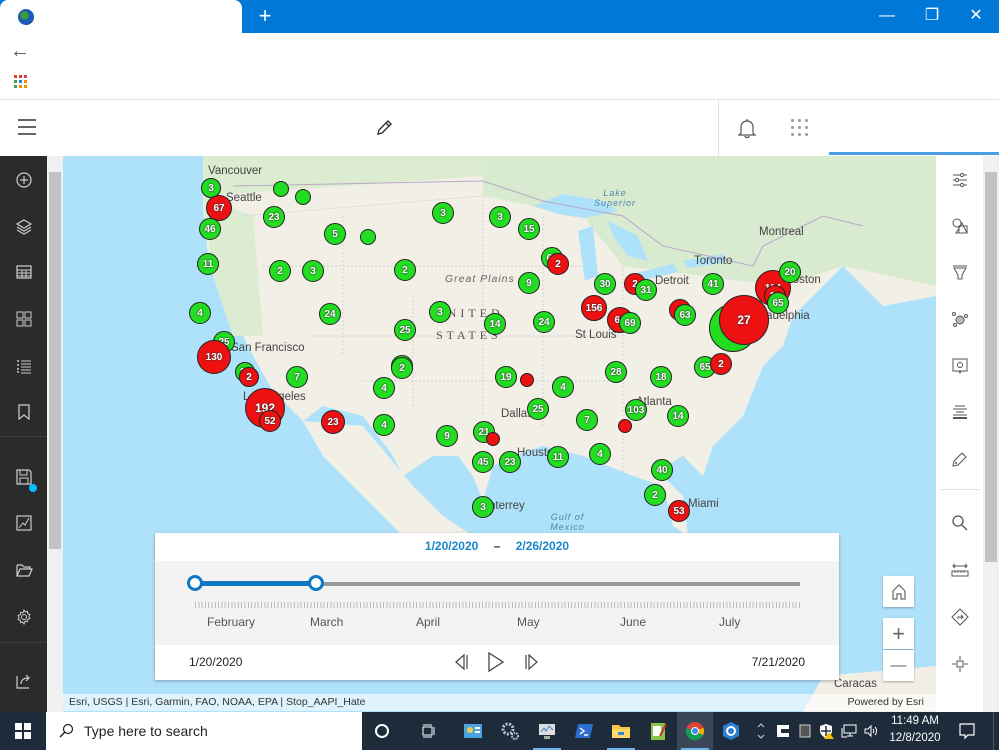 This screenshot has height=750, width=999. I want to click on map-properties-button, so click(23, 523).